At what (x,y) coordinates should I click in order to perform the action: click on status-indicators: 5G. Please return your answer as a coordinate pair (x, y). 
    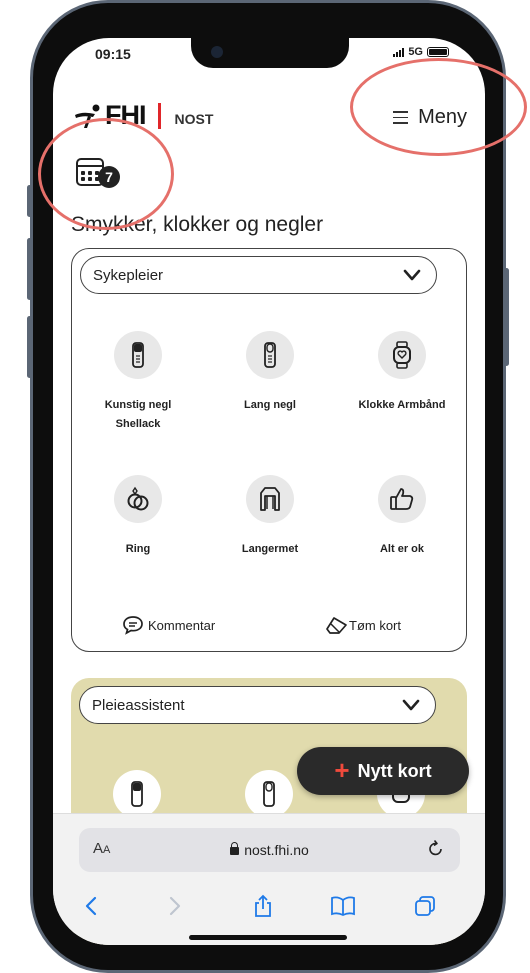
    Looking at the image, I should click on (421, 52).